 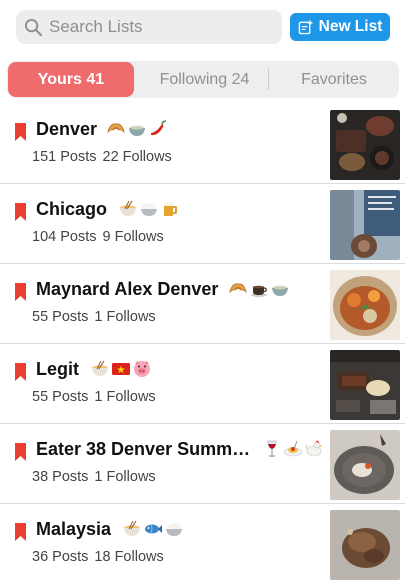 I want to click on list-item: Malaysia 36 Posts 18 Follows, so click(x=202, y=544).